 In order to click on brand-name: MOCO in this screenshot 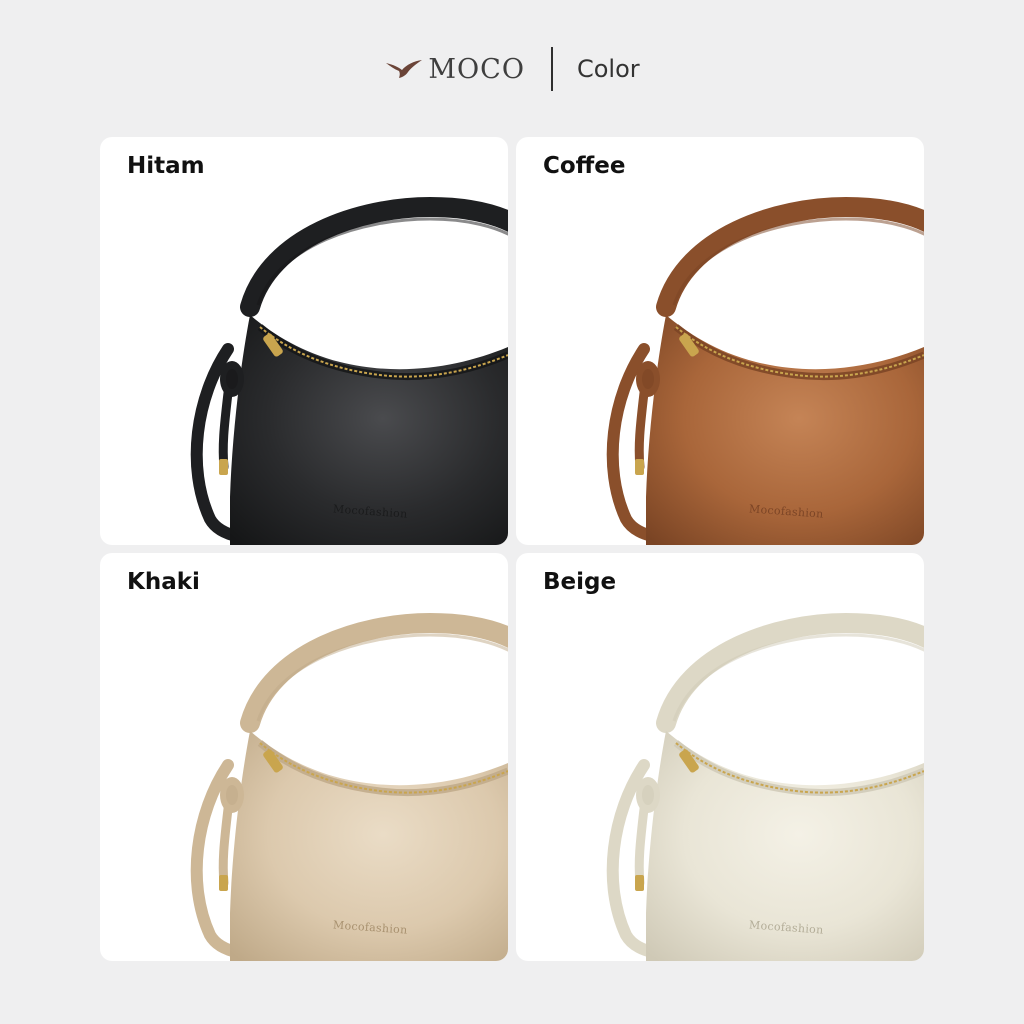, I will do `click(476, 69)`.